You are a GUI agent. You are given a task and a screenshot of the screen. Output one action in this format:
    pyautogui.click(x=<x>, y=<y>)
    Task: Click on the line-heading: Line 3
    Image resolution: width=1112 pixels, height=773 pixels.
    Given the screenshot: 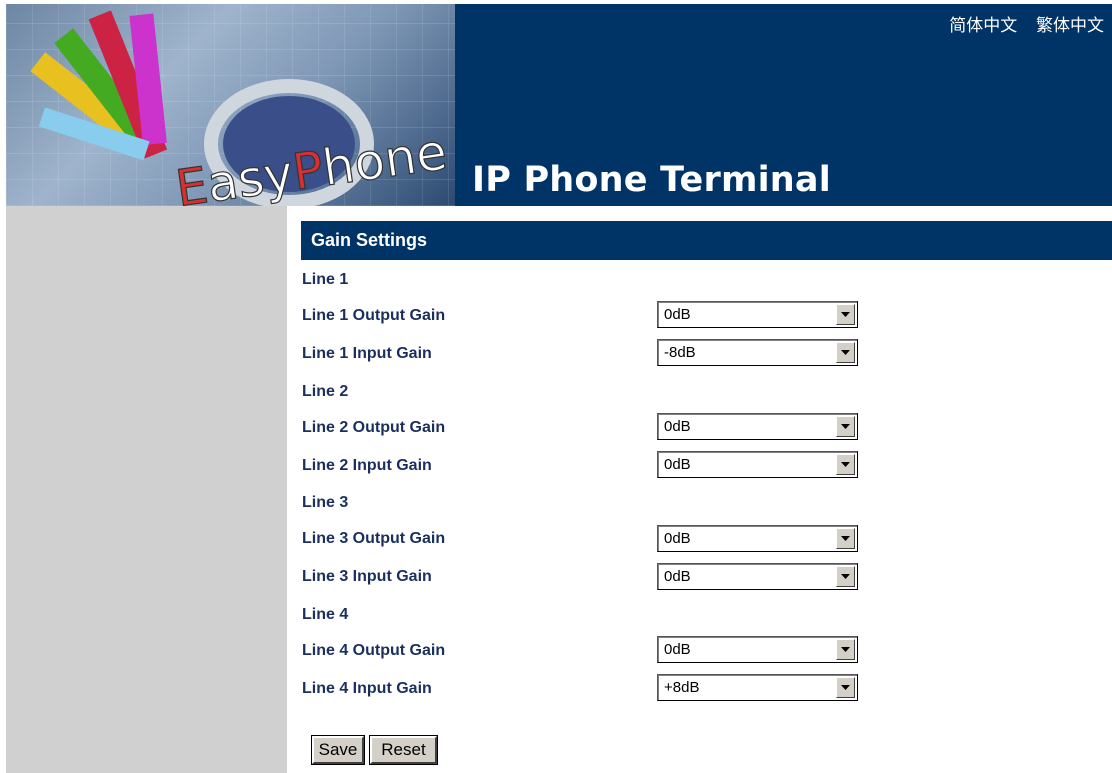 What is the action you would take?
    pyautogui.click(x=325, y=502)
    